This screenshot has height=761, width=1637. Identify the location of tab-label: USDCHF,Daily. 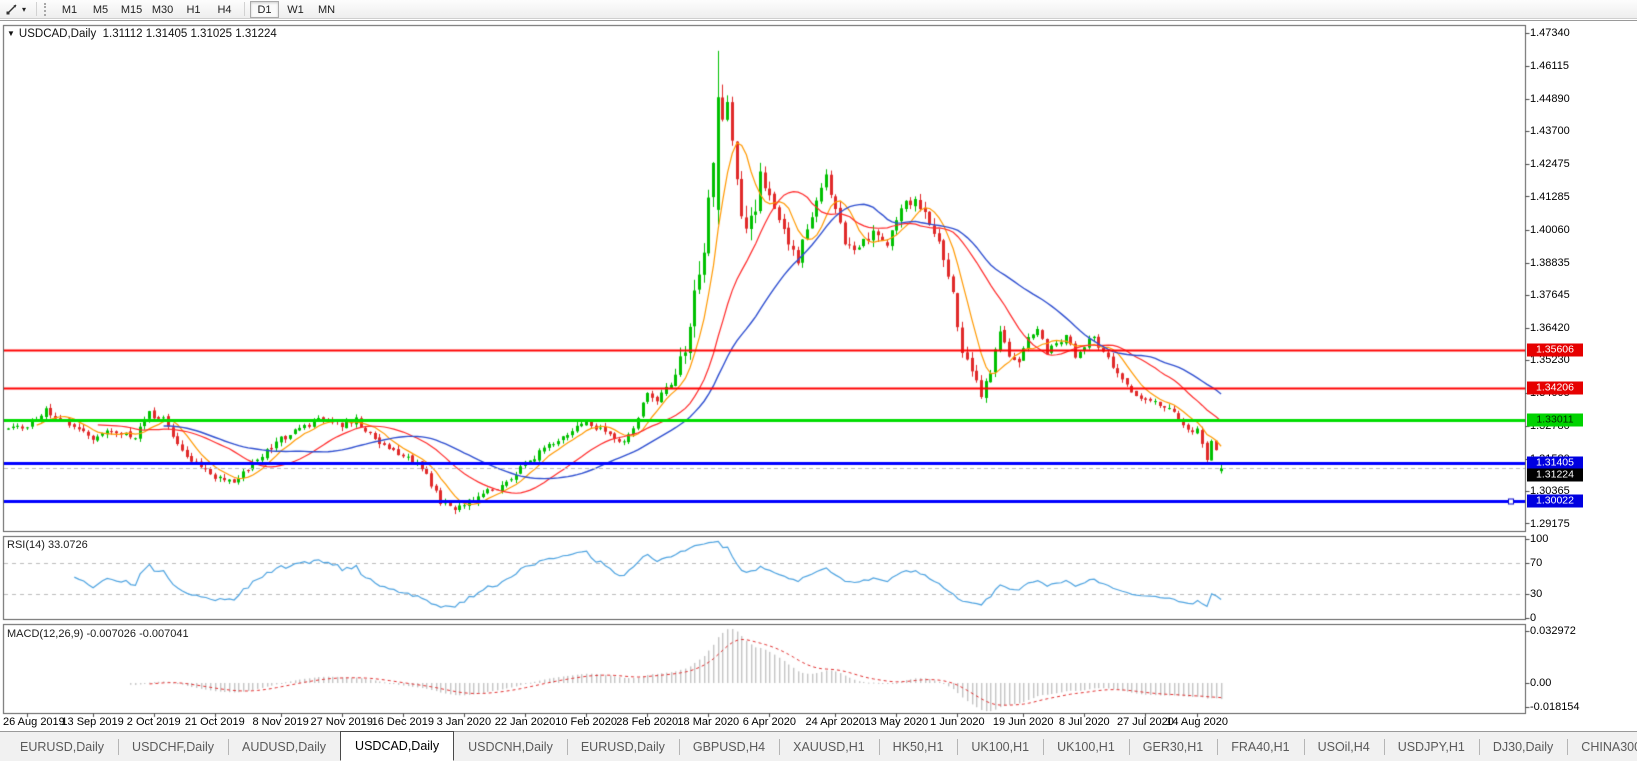
(173, 746).